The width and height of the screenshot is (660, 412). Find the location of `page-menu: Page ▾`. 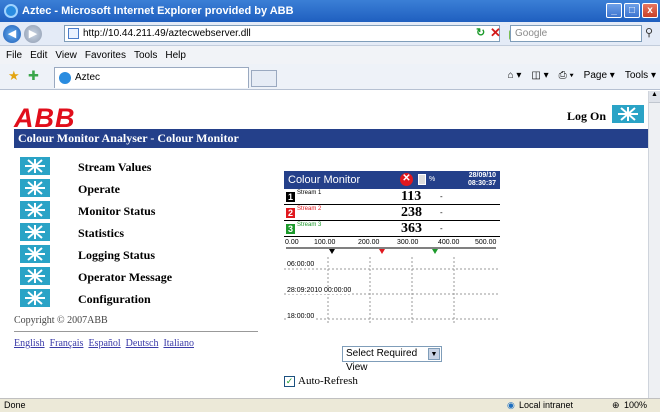

page-menu: Page ▾ is located at coordinates (599, 75).